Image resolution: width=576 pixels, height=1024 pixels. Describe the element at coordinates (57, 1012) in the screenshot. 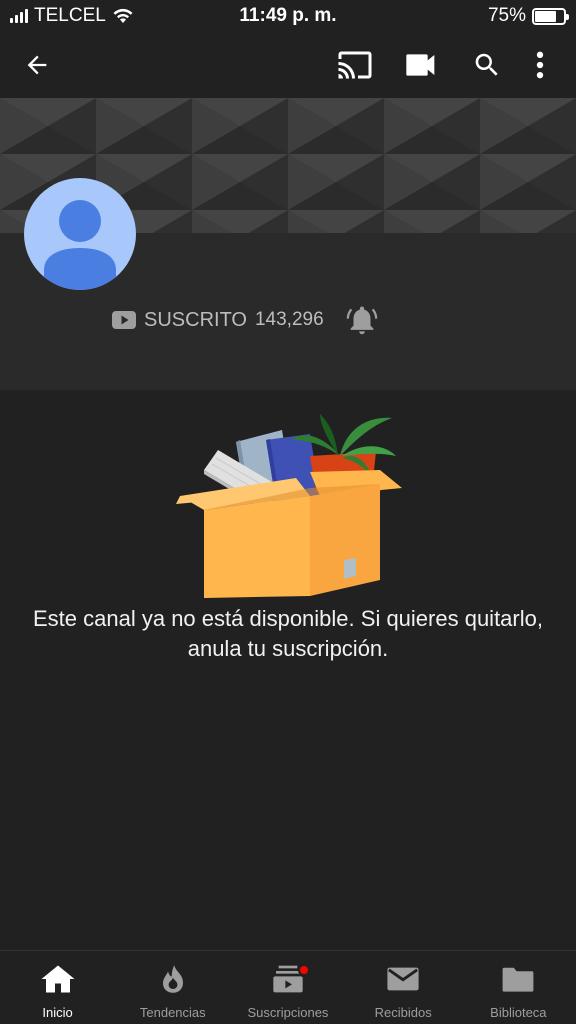

I see `nav-label: Inicio` at that location.